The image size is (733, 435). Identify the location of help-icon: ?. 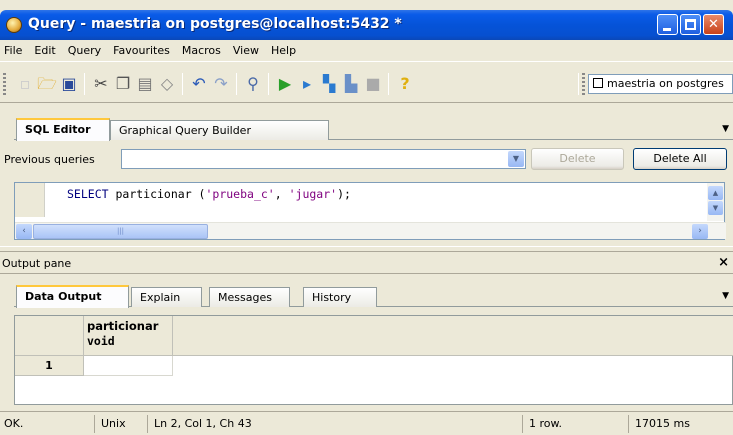
(405, 84).